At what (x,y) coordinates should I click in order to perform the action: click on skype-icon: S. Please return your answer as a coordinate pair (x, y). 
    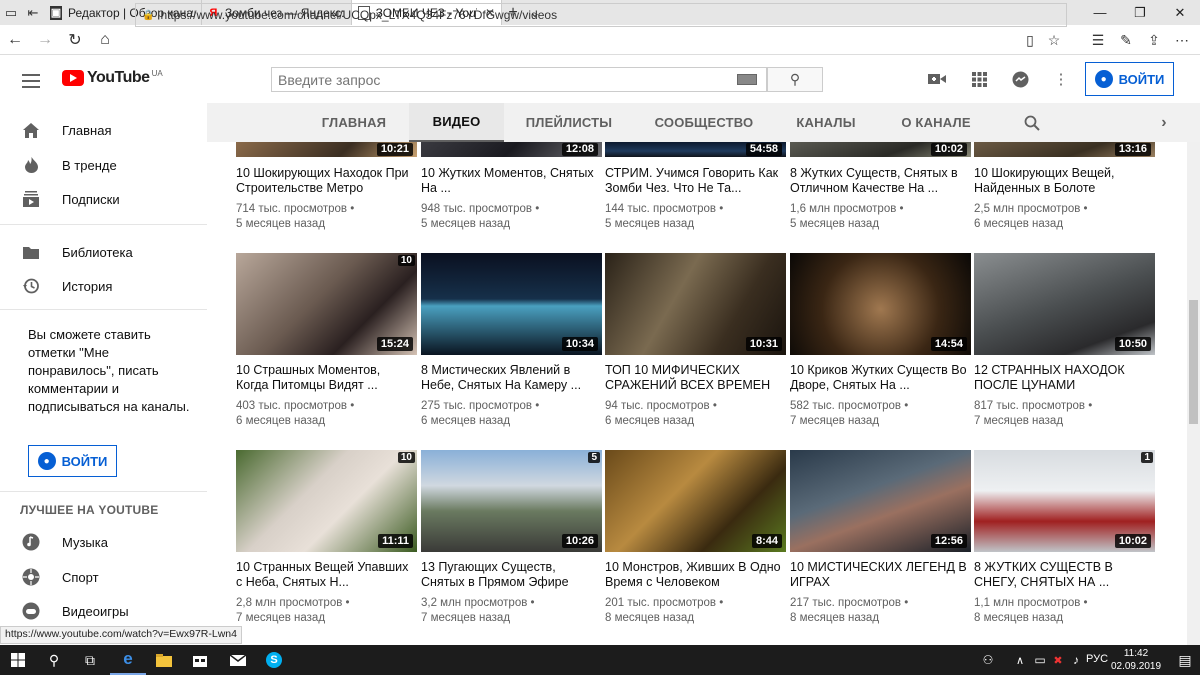
    Looking at the image, I should click on (274, 660).